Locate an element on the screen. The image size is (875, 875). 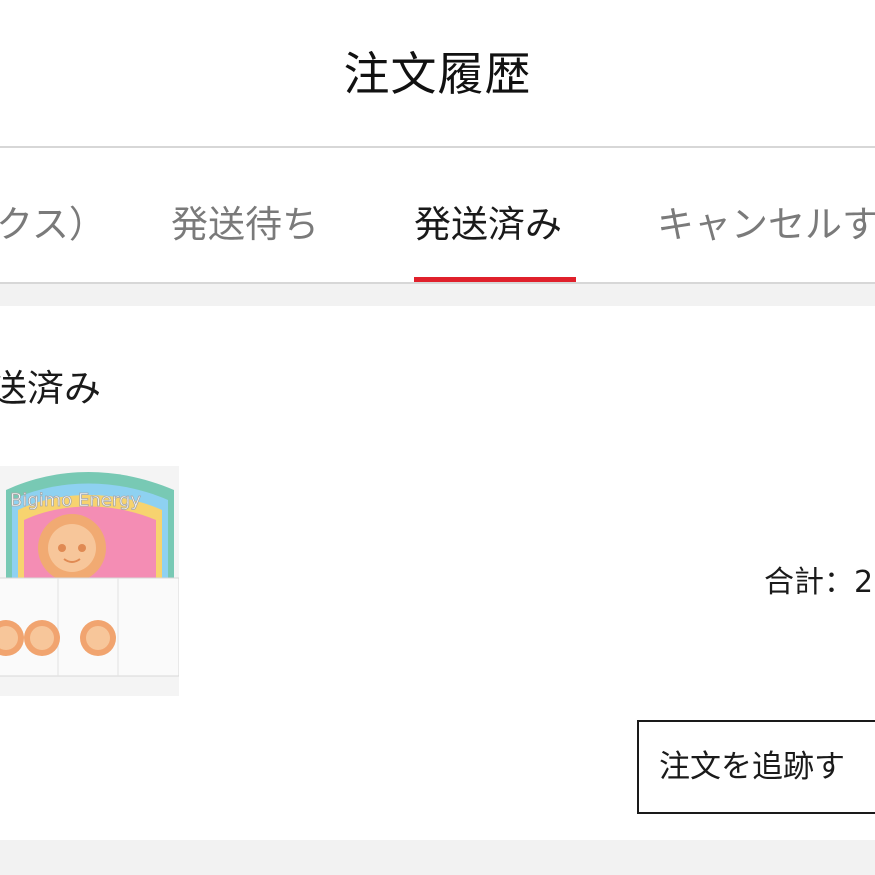
section-gap is located at coordinates (437, 295).